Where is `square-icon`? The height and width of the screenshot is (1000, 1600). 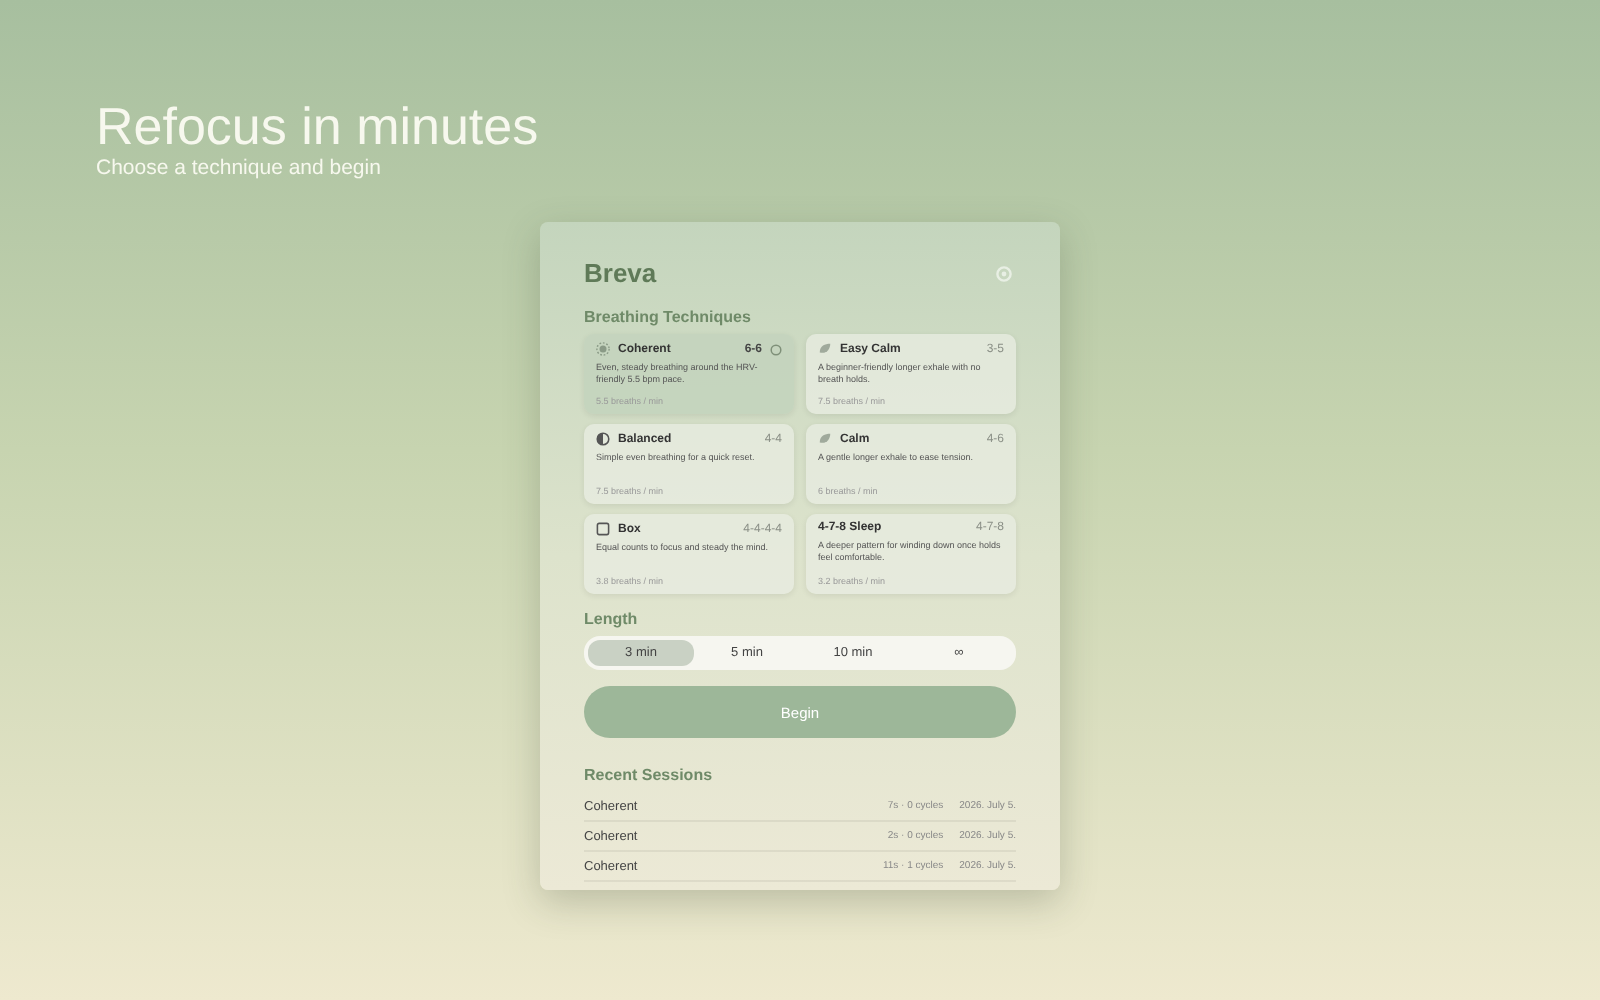 square-icon is located at coordinates (603, 529).